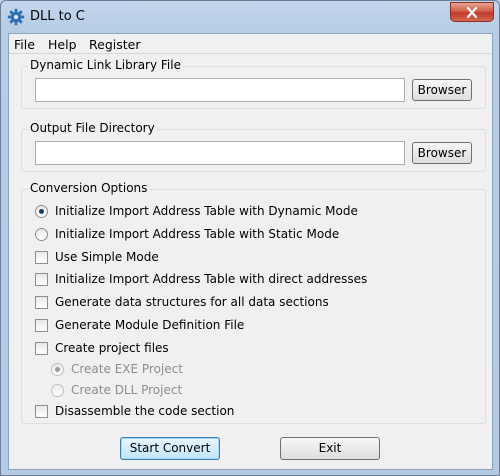 The height and width of the screenshot is (476, 500). I want to click on output-browse-button: Browser, so click(442, 153).